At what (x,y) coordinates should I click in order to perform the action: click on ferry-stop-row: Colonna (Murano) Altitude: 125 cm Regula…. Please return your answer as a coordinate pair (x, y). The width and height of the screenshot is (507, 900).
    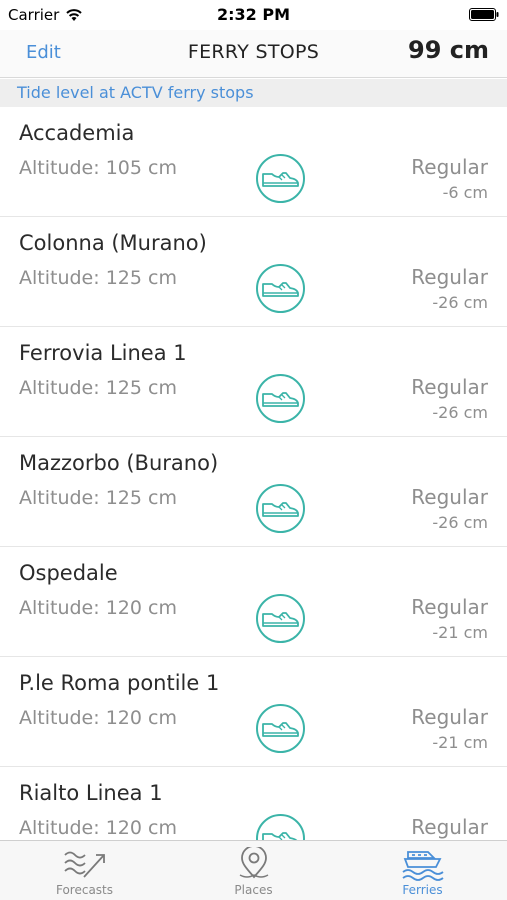
    Looking at the image, I should click on (253, 272).